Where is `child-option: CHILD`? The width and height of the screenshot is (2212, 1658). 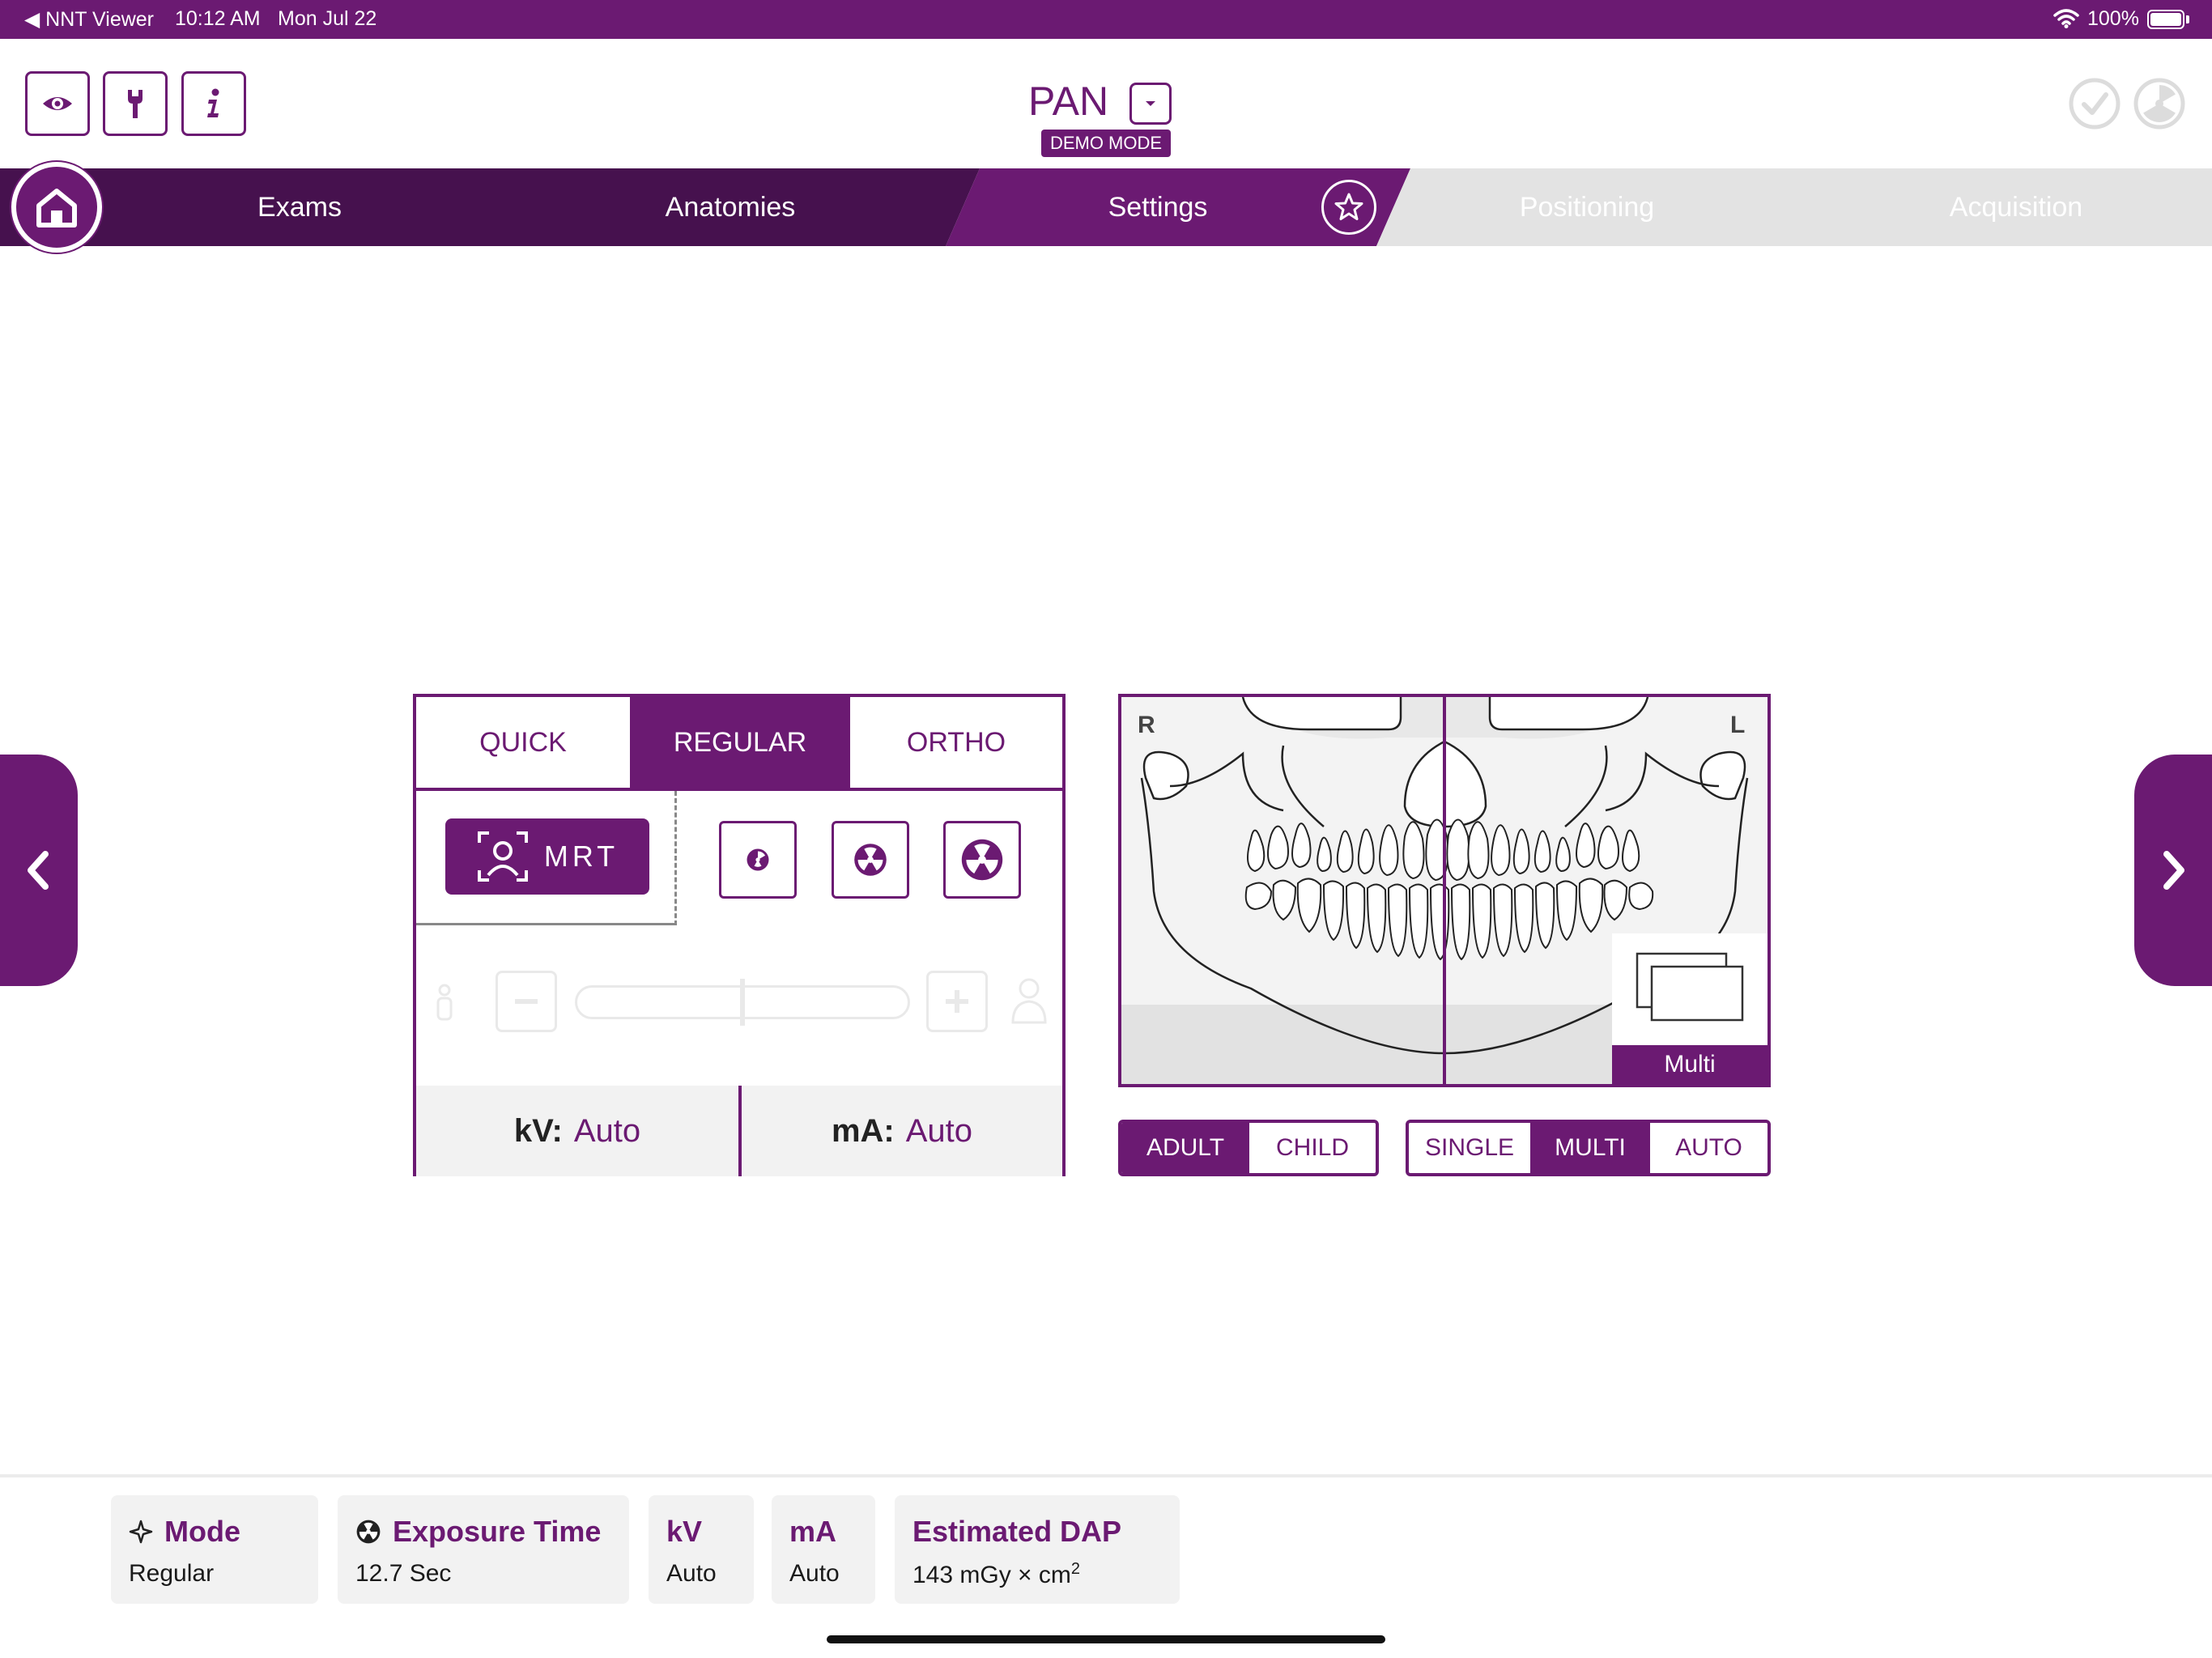
child-option: CHILD is located at coordinates (1313, 1148).